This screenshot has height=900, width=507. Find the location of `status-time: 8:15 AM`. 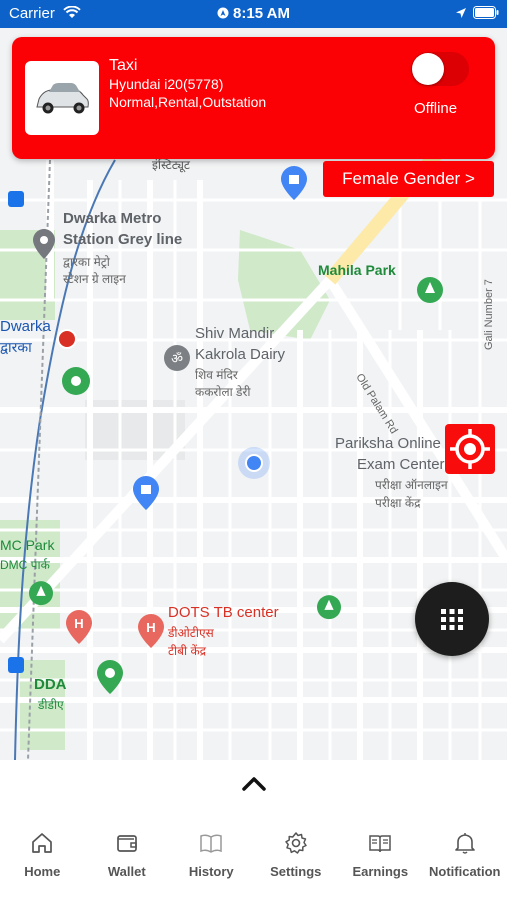

status-time: 8:15 AM is located at coordinates (253, 13).